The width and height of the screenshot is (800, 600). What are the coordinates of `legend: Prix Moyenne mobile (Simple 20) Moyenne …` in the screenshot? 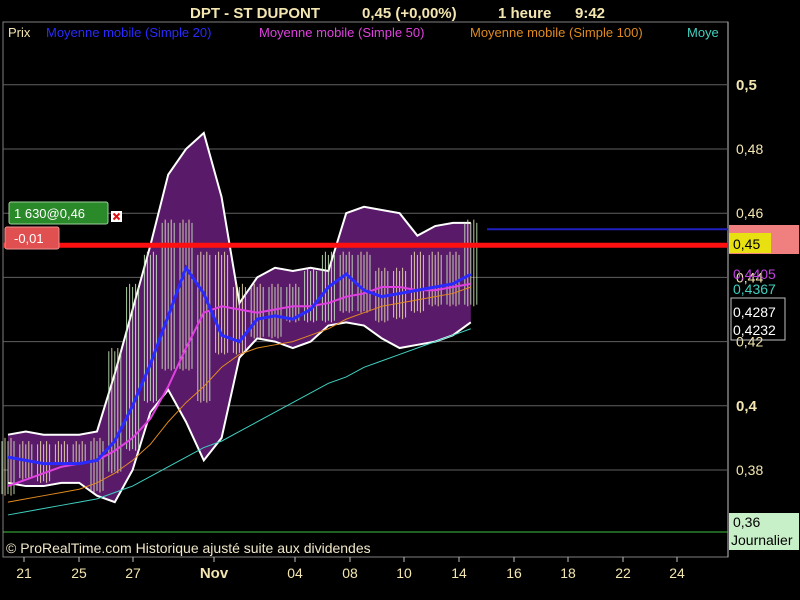 It's located at (363, 32).